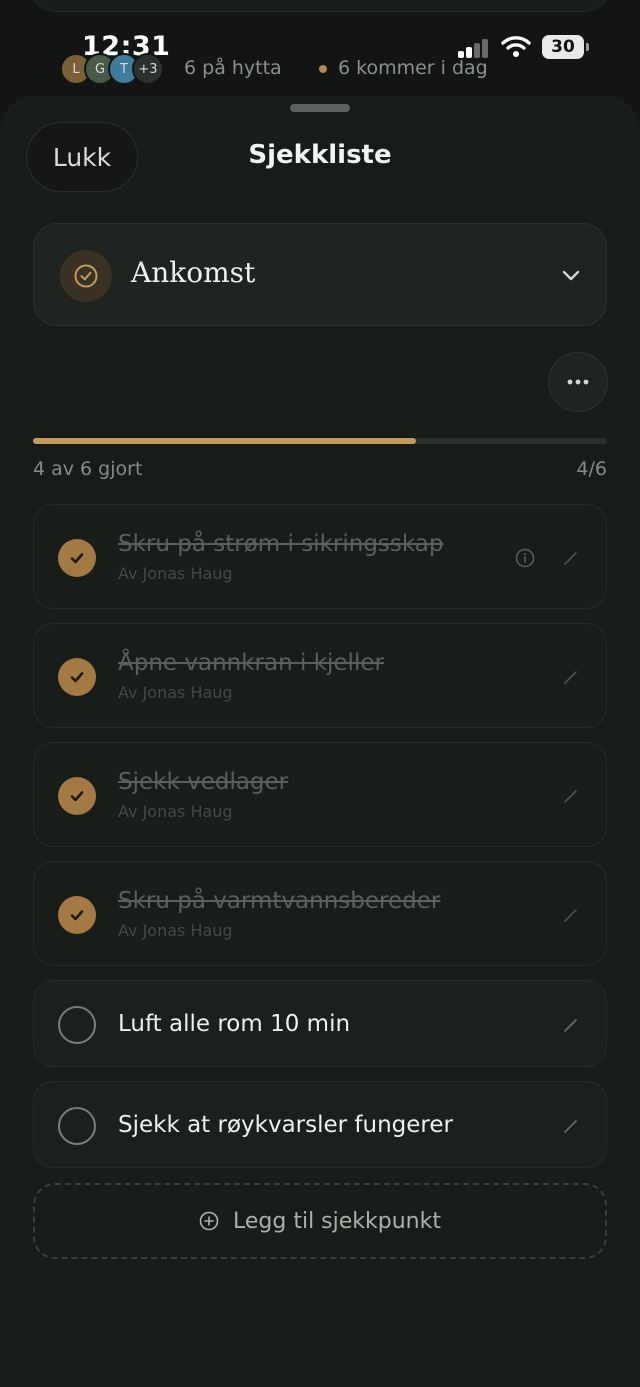 The width and height of the screenshot is (640, 1387). Describe the element at coordinates (251, 663) in the screenshot. I see `checklist-item-title: Åpne vannkran i kjeller` at that location.